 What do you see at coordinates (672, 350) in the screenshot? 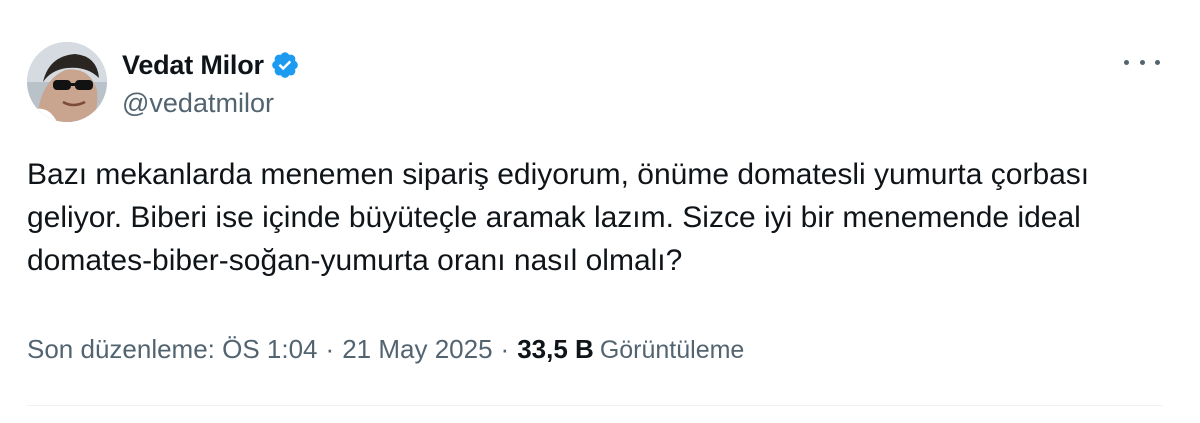
I see `views-label: Görüntüleme` at bounding box center [672, 350].